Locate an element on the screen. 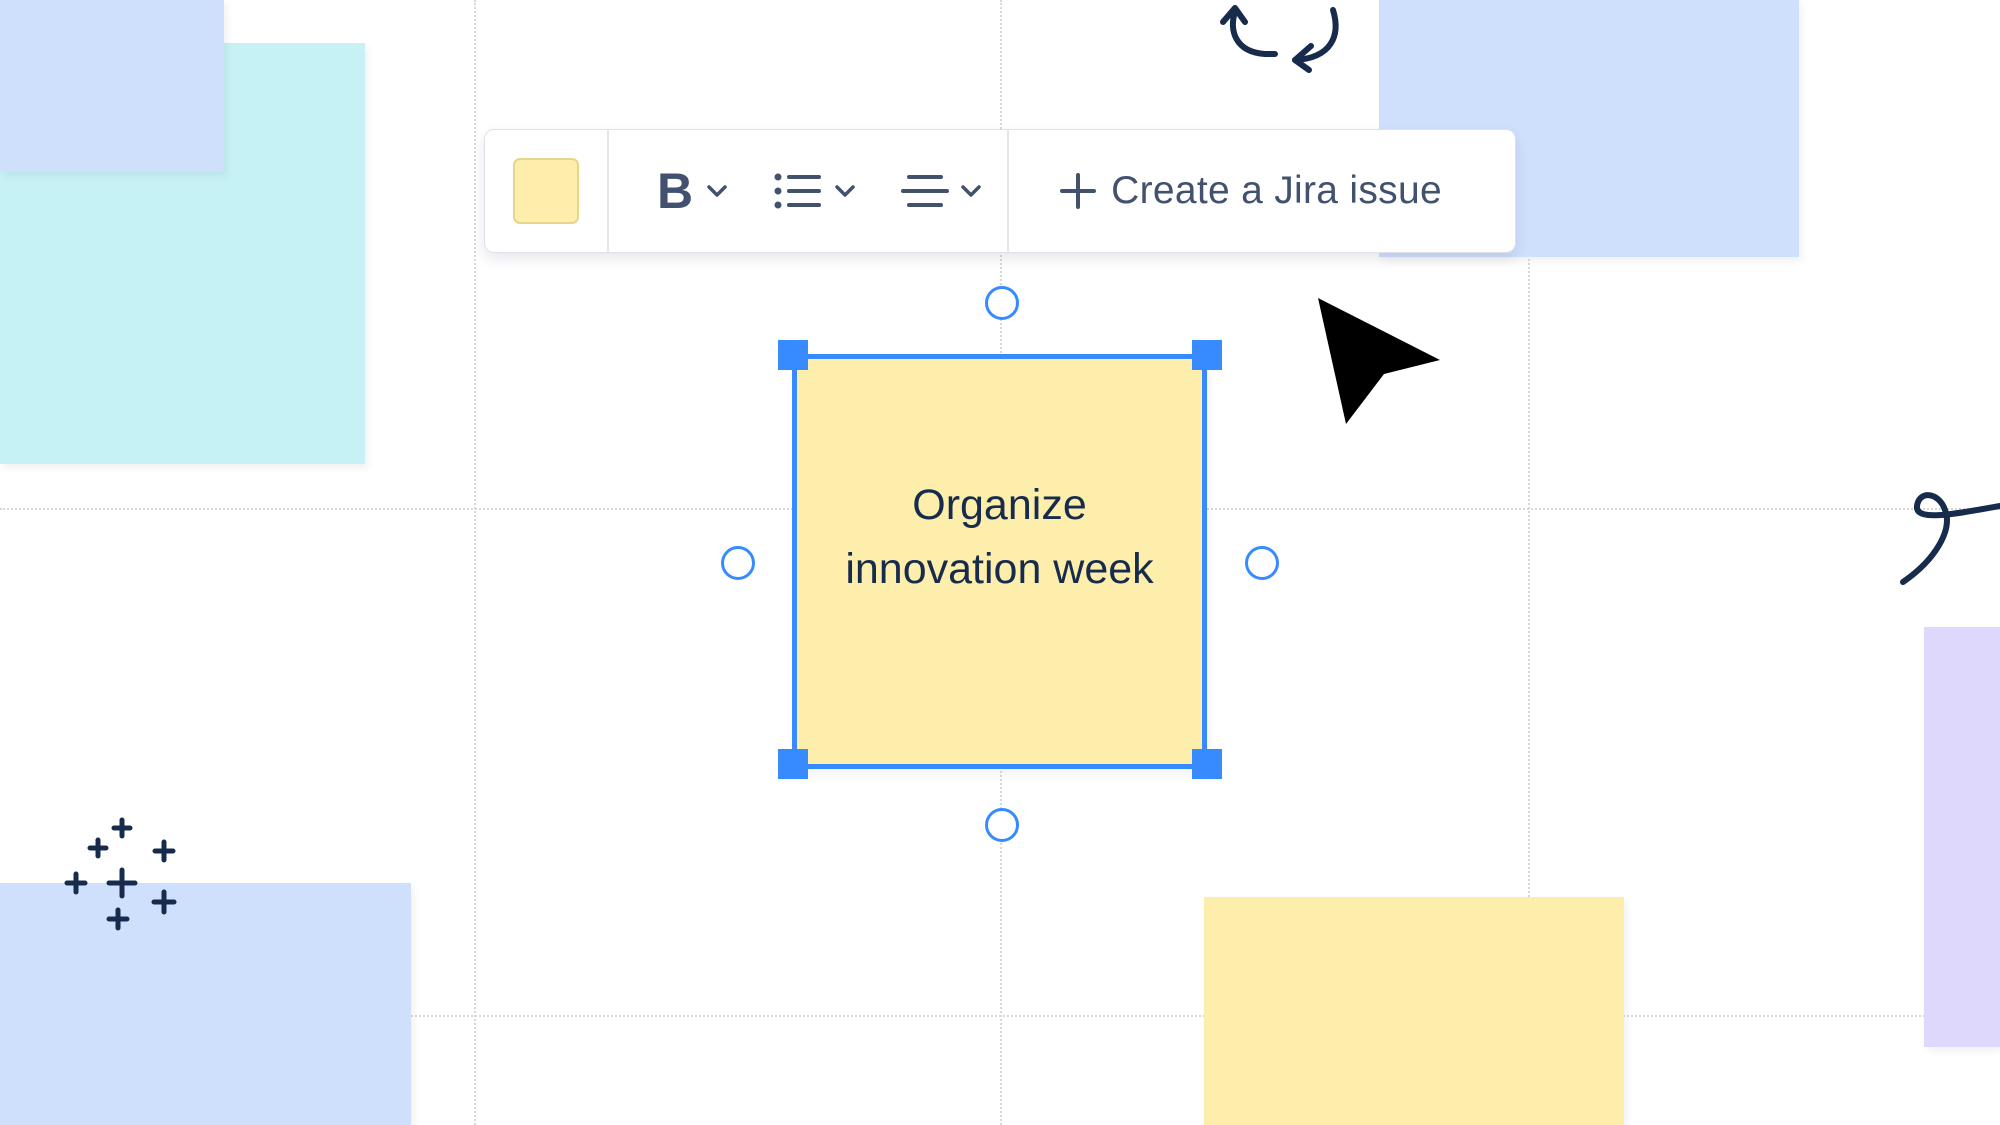 The width and height of the screenshot is (2000, 1125). format-section: B is located at coordinates (808, 191).